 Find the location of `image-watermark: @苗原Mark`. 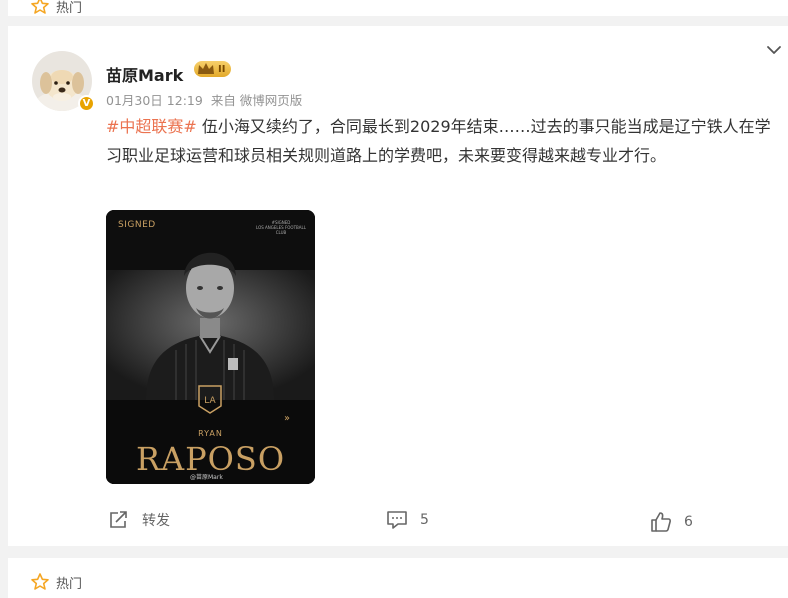

image-watermark: @苗原Mark is located at coordinates (206, 477).